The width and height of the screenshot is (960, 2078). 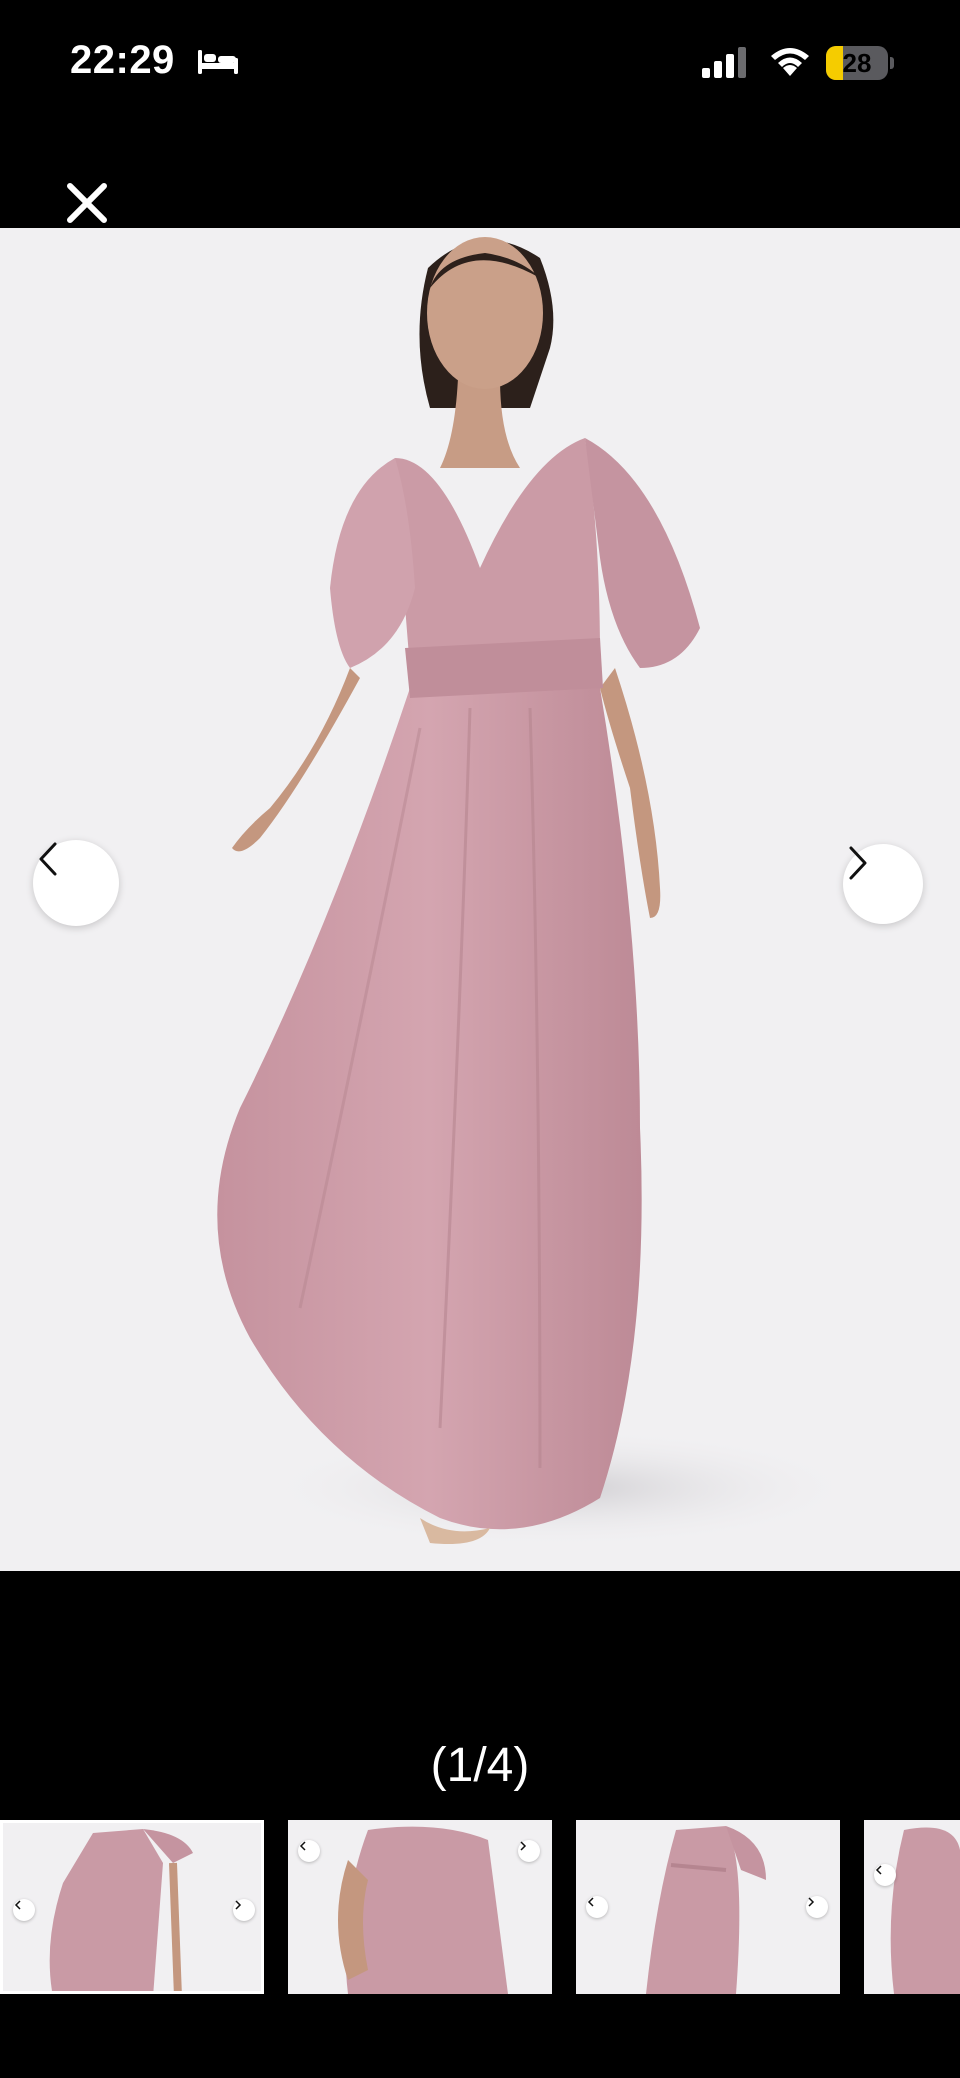 I want to click on chevron-right-icon, so click(x=858, y=863).